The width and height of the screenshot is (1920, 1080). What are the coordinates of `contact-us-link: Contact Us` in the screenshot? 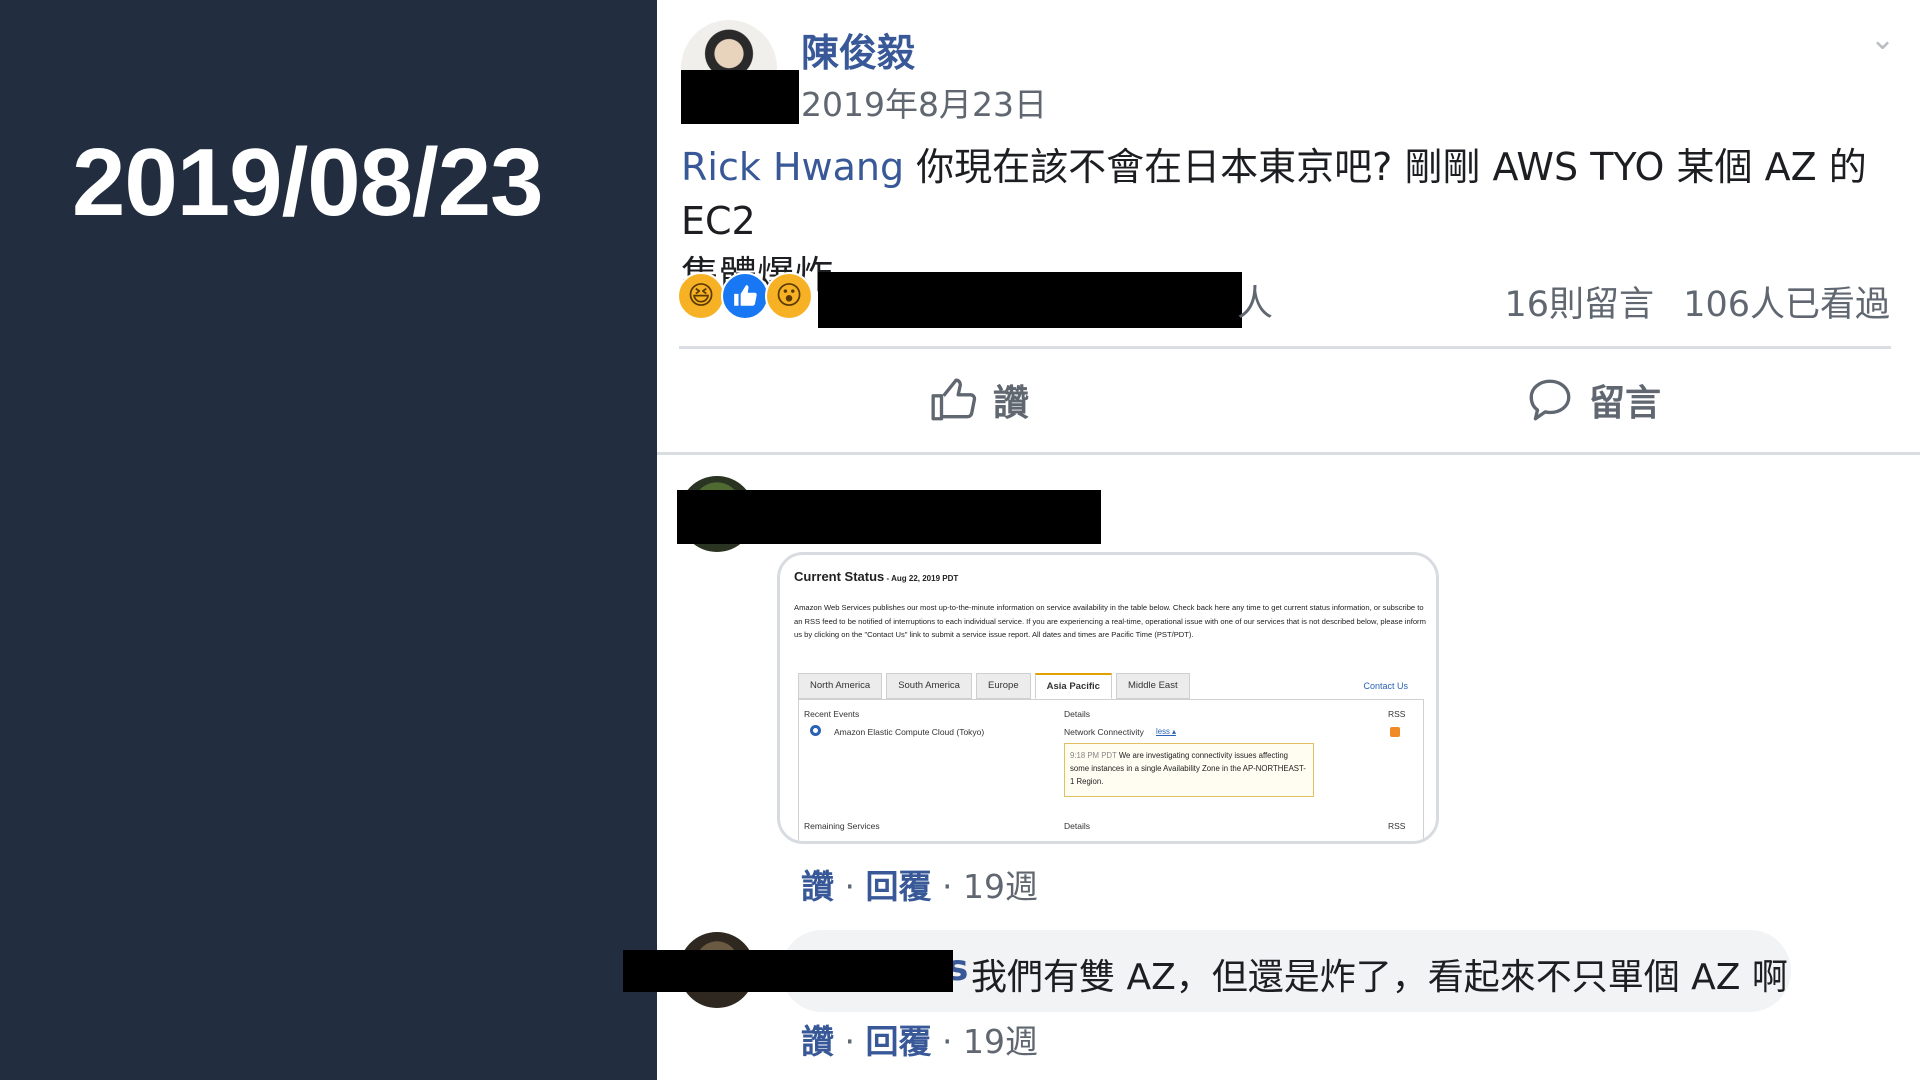 It's located at (1385, 686).